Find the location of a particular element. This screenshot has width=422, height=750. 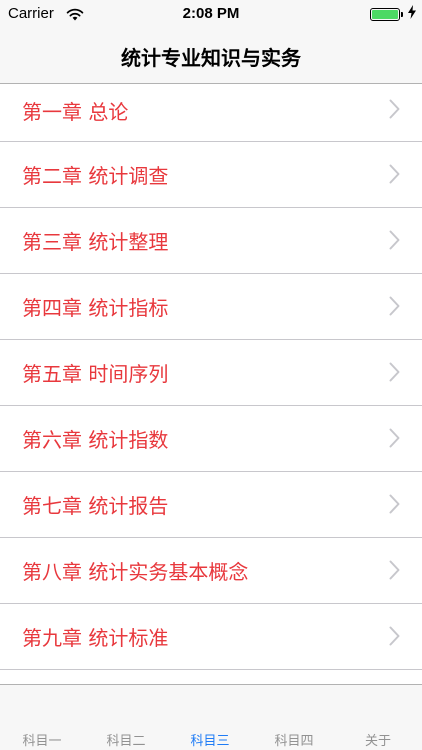

tab-subject-2: 科目二 is located at coordinates (126, 717).